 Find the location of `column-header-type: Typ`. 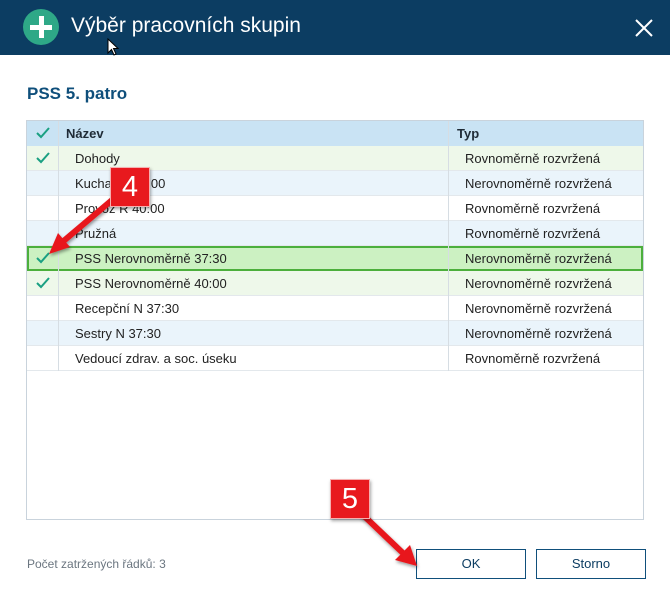

column-header-type: Typ is located at coordinates (546, 133).